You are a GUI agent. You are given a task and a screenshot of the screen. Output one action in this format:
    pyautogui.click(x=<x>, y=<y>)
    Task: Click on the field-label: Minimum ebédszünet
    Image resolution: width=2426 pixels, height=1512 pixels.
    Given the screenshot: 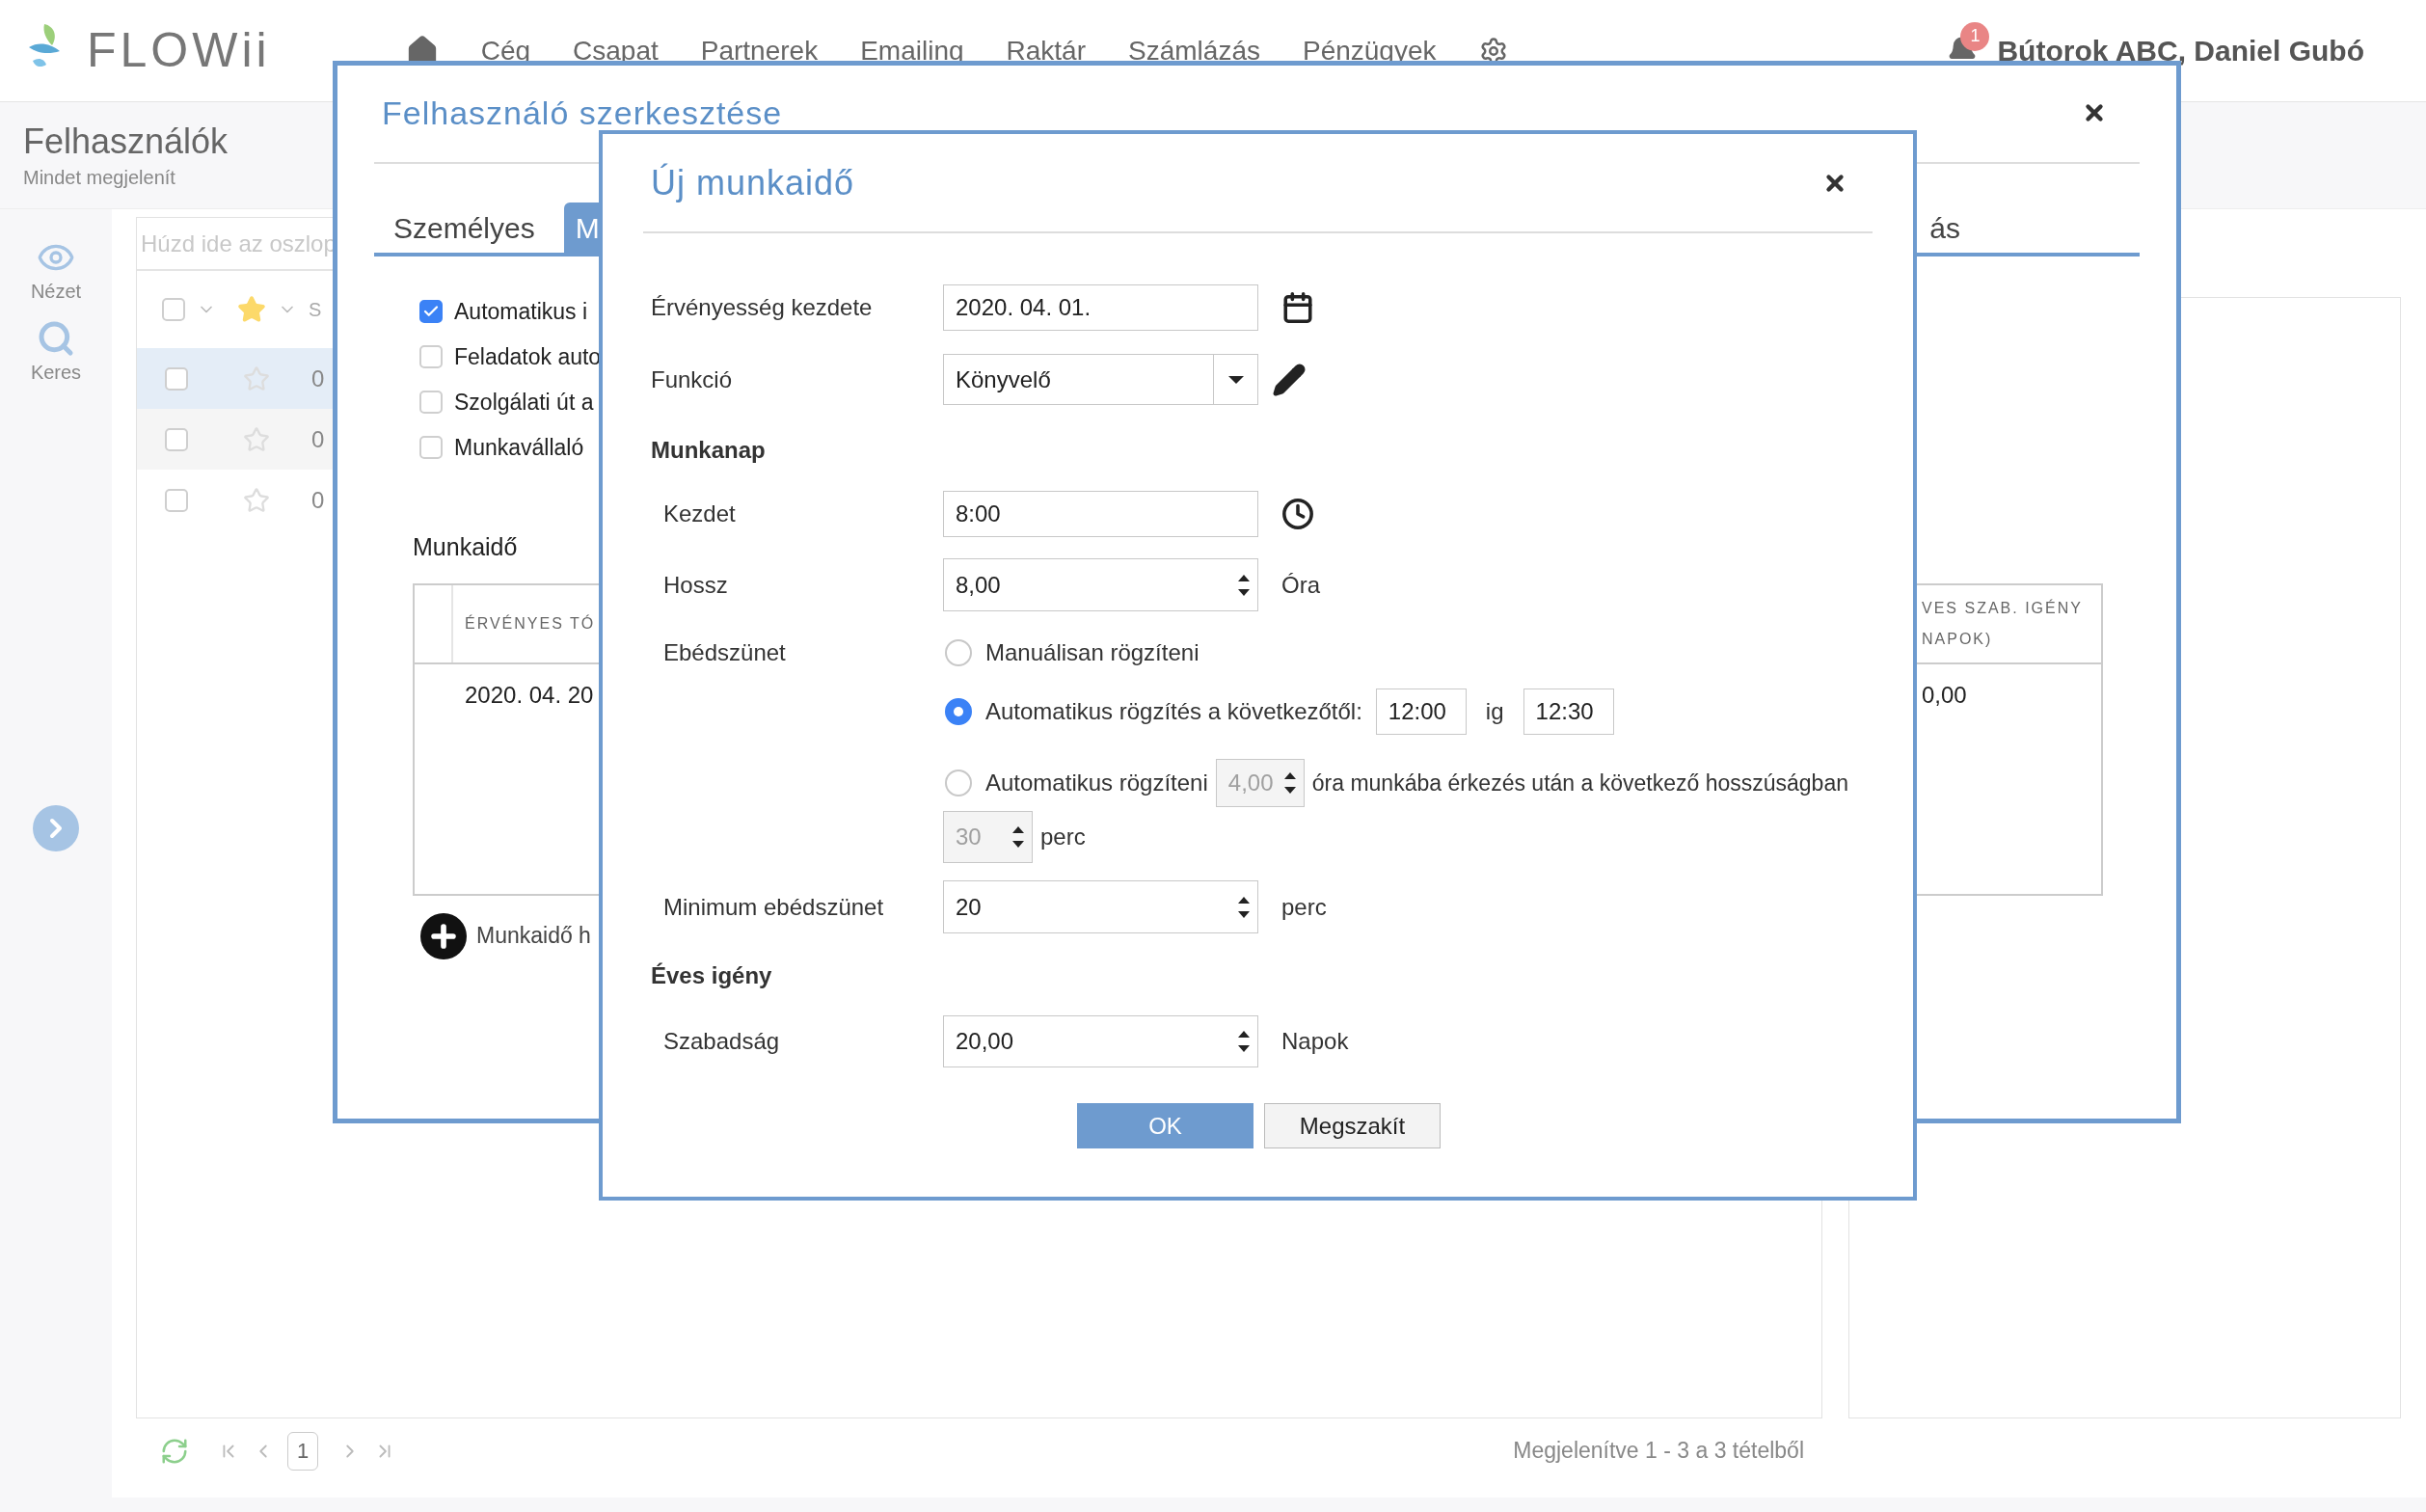 What is the action you would take?
    pyautogui.click(x=773, y=907)
    